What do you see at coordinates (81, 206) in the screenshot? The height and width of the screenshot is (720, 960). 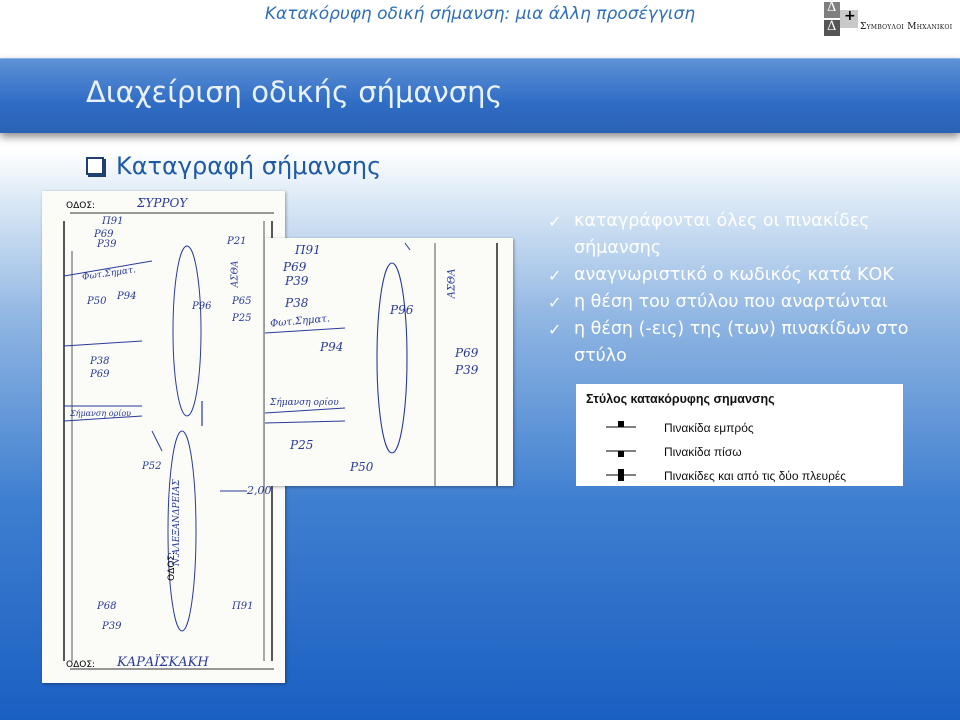 I see `street-label-top: ΟΔΟΣ:` at bounding box center [81, 206].